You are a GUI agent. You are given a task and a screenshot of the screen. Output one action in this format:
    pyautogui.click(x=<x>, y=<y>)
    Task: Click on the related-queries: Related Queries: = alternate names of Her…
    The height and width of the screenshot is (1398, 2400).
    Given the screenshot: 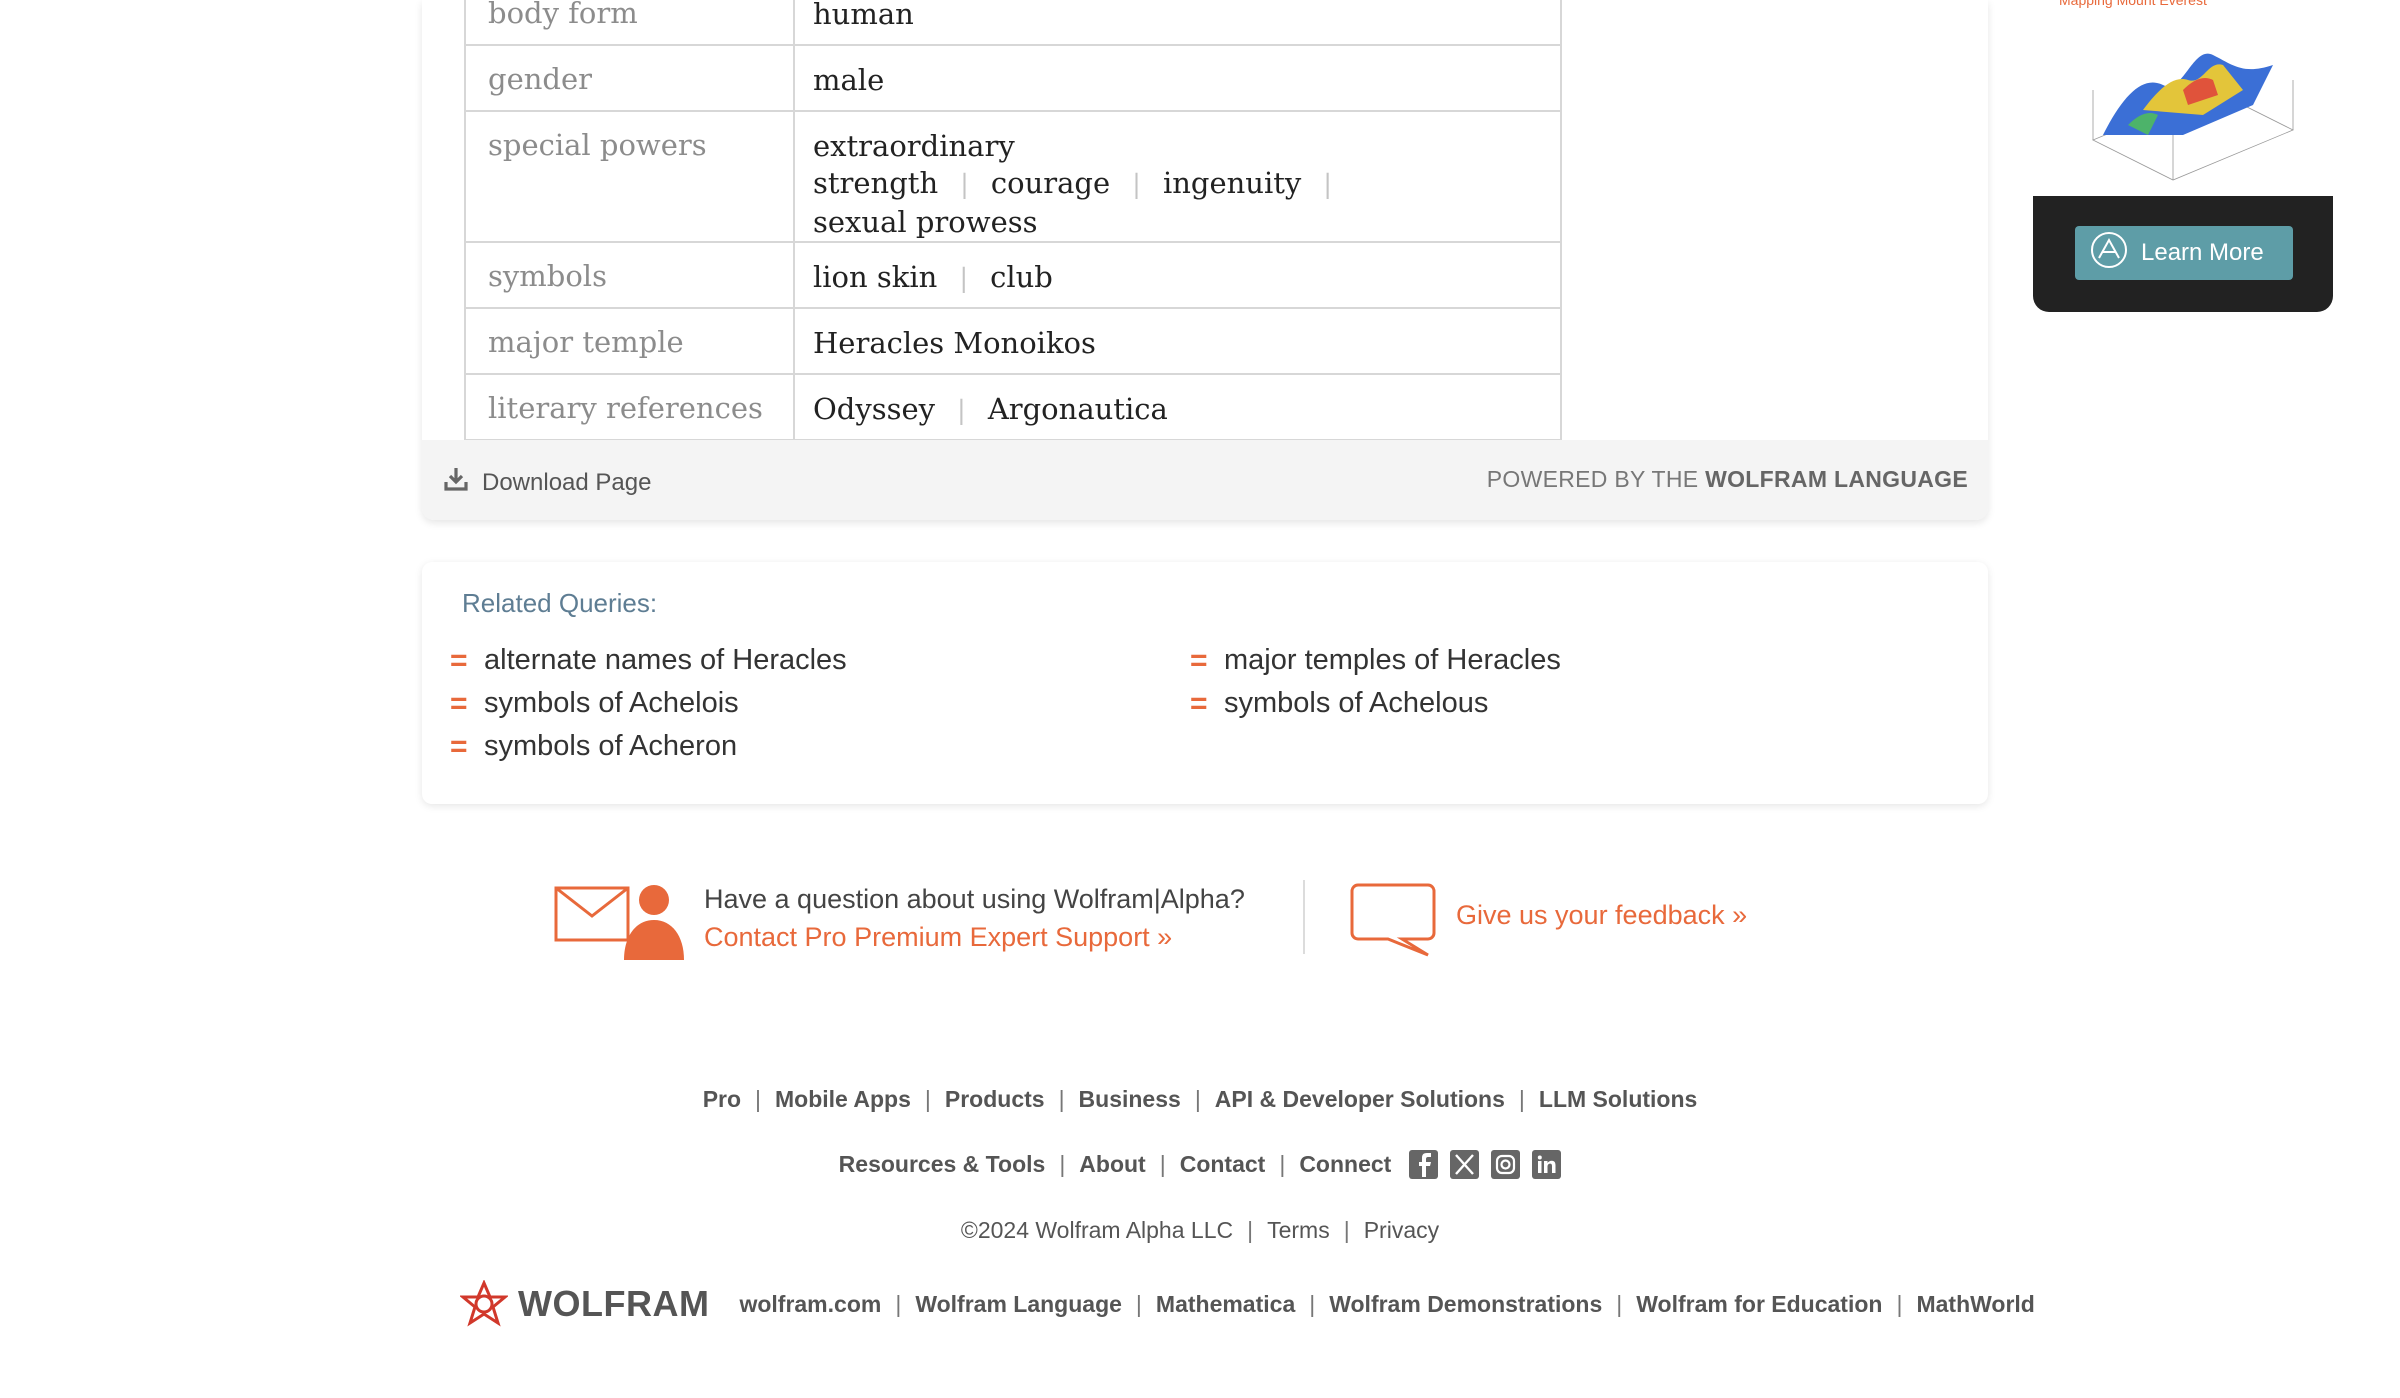 What is the action you would take?
    pyautogui.click(x=1205, y=683)
    